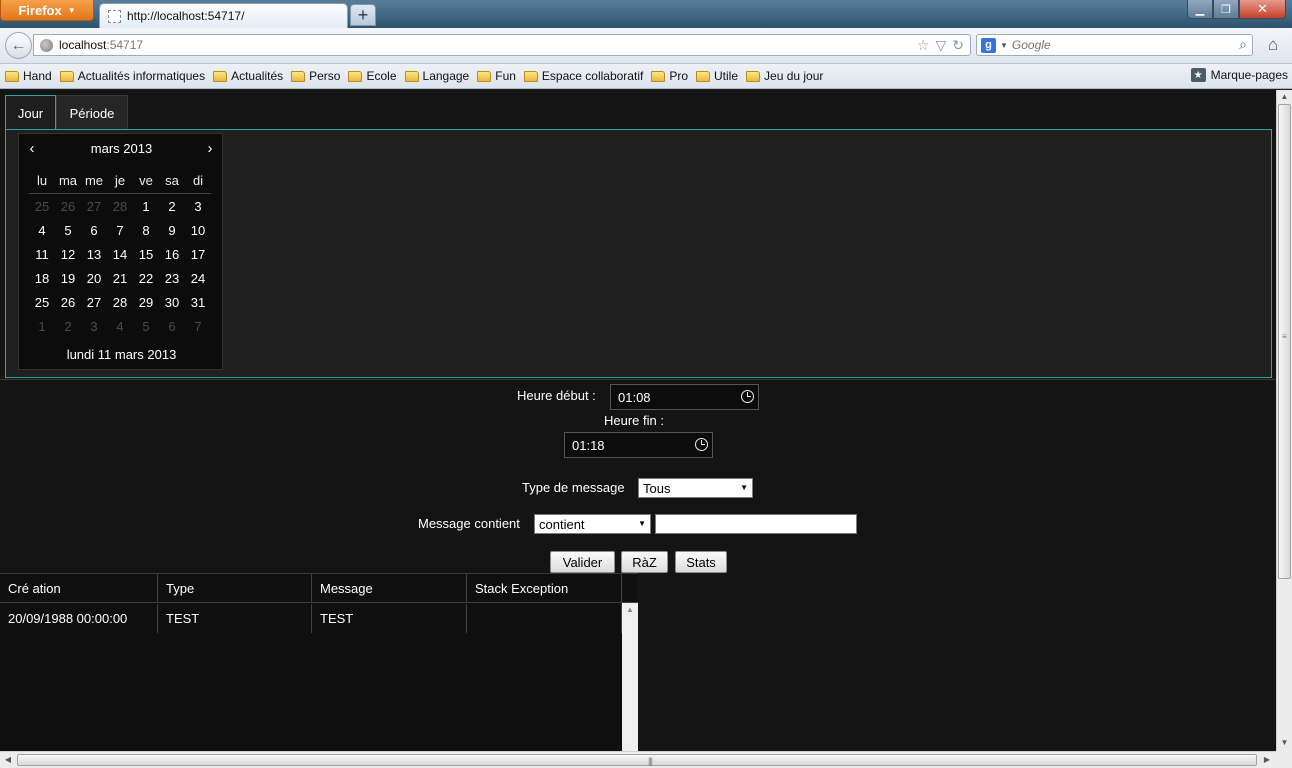 Image resolution: width=1292 pixels, height=768 pixels. Describe the element at coordinates (988, 45) in the screenshot. I see `google-icon: g` at that location.